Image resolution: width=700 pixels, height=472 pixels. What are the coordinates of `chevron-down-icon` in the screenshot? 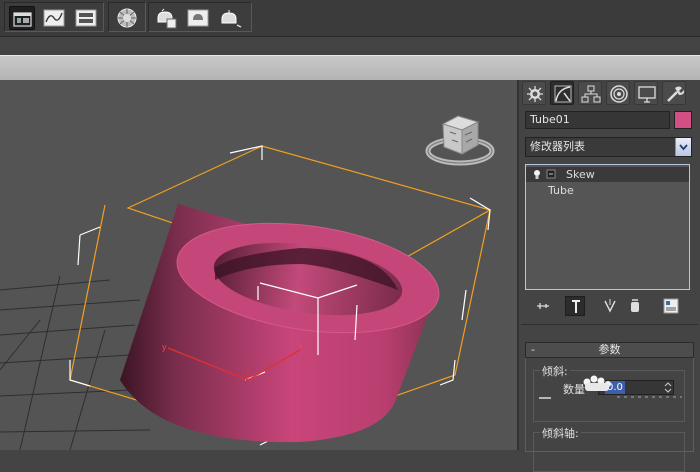 It's located at (683, 147).